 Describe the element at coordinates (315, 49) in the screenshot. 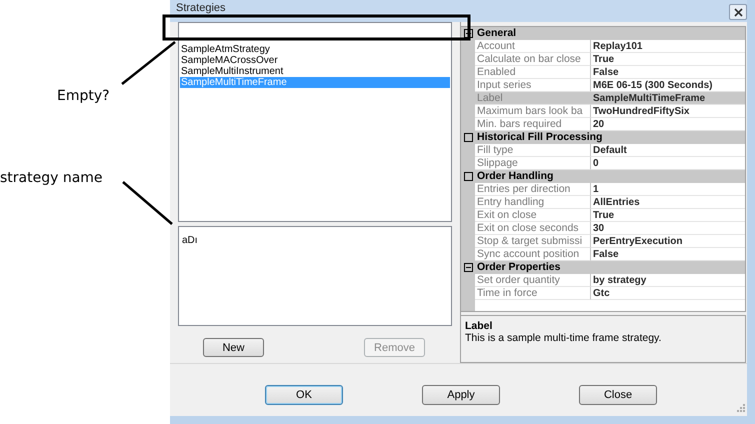

I see `strategy-item: SampleAtmStrategy` at that location.